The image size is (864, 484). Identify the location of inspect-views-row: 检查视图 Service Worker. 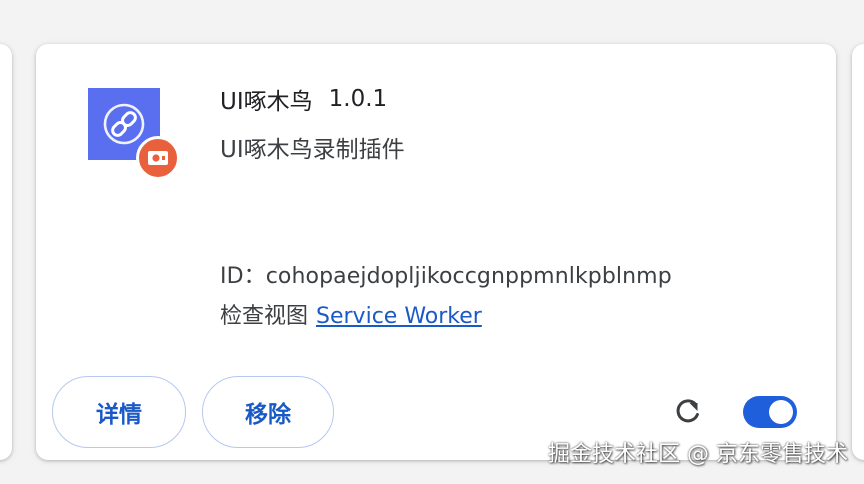
(351, 314).